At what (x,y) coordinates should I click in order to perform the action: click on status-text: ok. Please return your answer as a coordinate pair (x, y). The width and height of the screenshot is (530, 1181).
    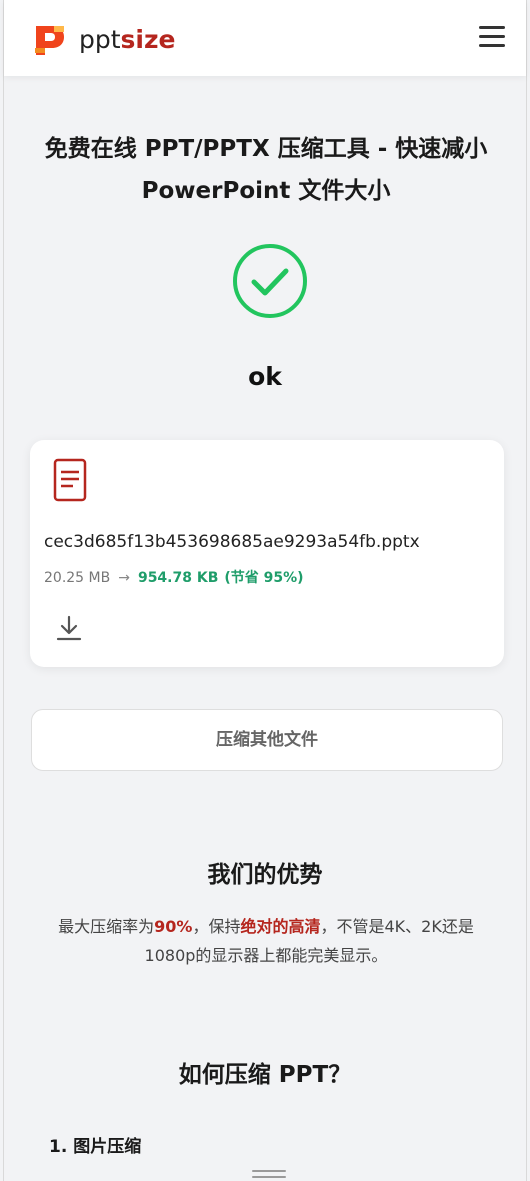
    Looking at the image, I should click on (265, 376).